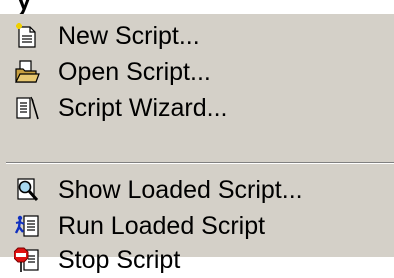 This screenshot has width=394, height=278. Describe the element at coordinates (119, 260) in the screenshot. I see `menu-item-label: Stop Script` at that location.